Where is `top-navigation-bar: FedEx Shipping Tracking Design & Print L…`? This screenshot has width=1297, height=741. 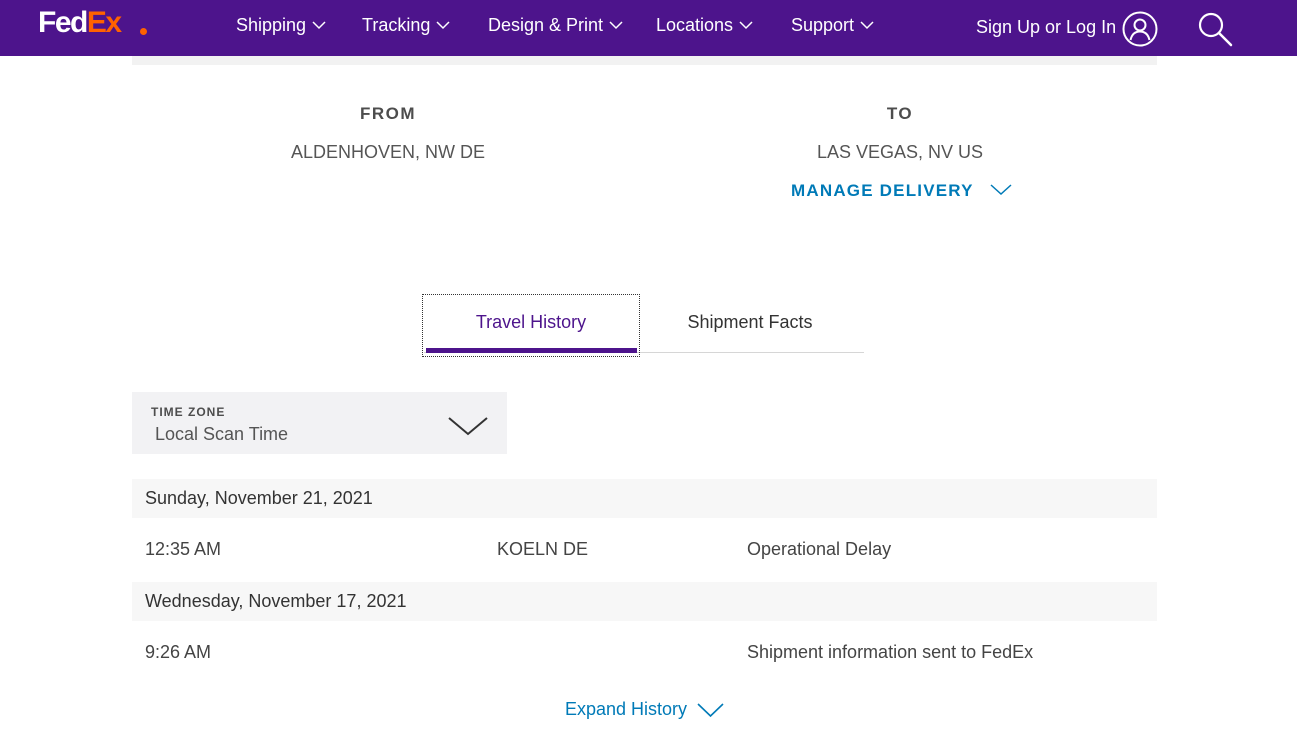
top-navigation-bar: FedEx Shipping Tracking Design & Print L… is located at coordinates (648, 28).